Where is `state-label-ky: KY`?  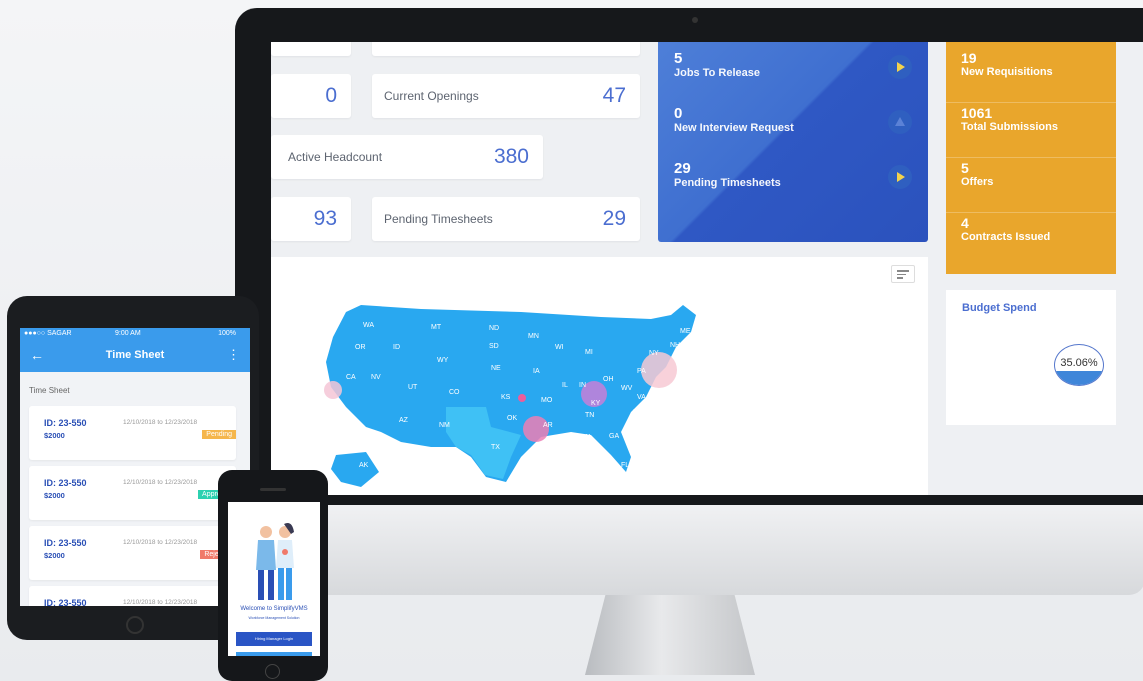
state-label-ky: KY is located at coordinates (596, 403).